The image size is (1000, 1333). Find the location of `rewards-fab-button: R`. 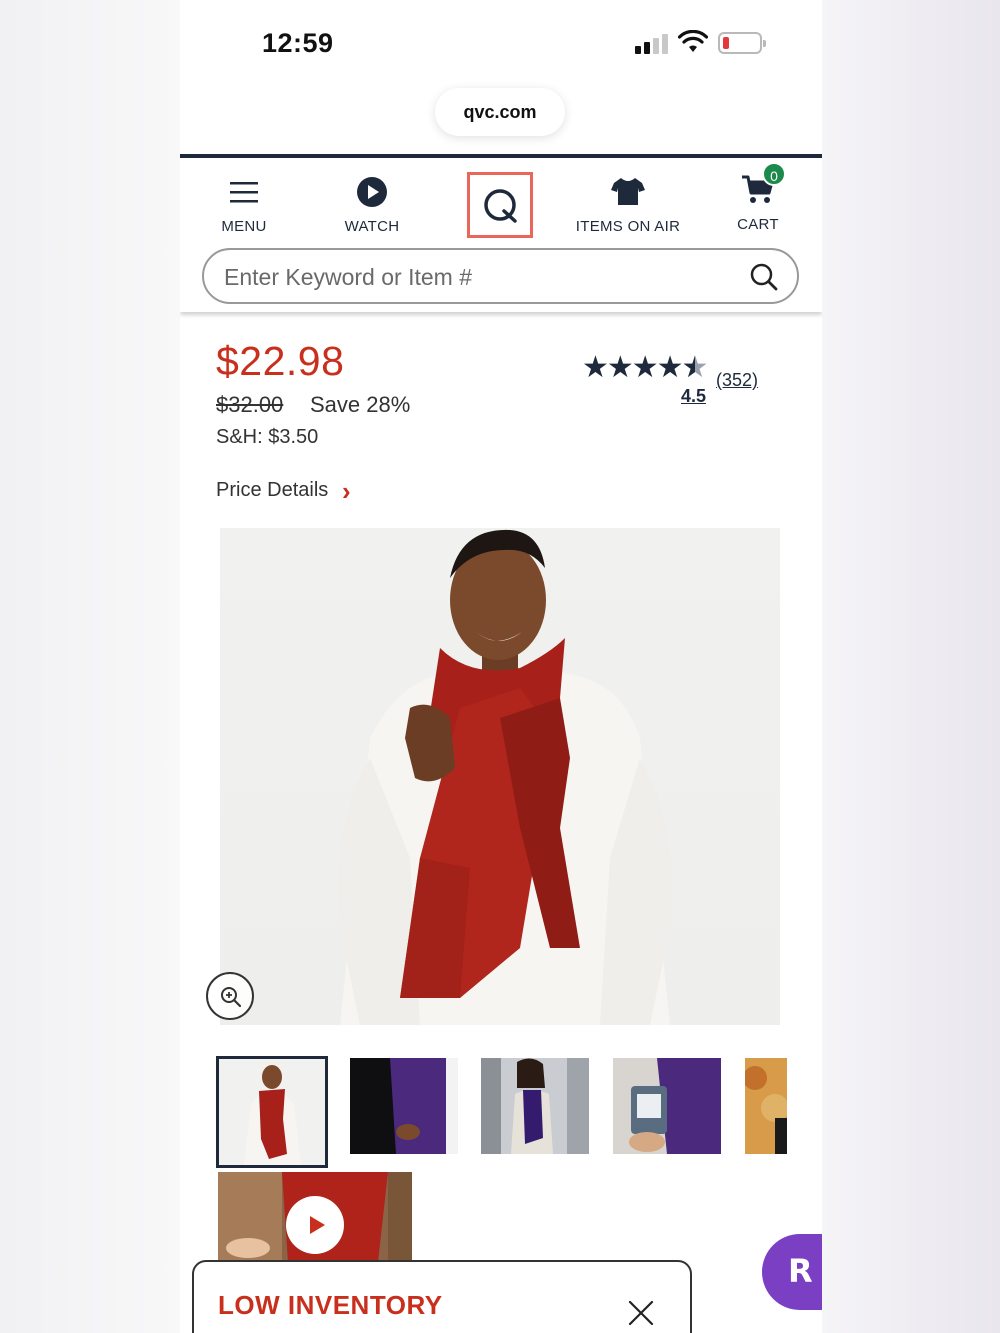

rewards-fab-button: R is located at coordinates (792, 1272).